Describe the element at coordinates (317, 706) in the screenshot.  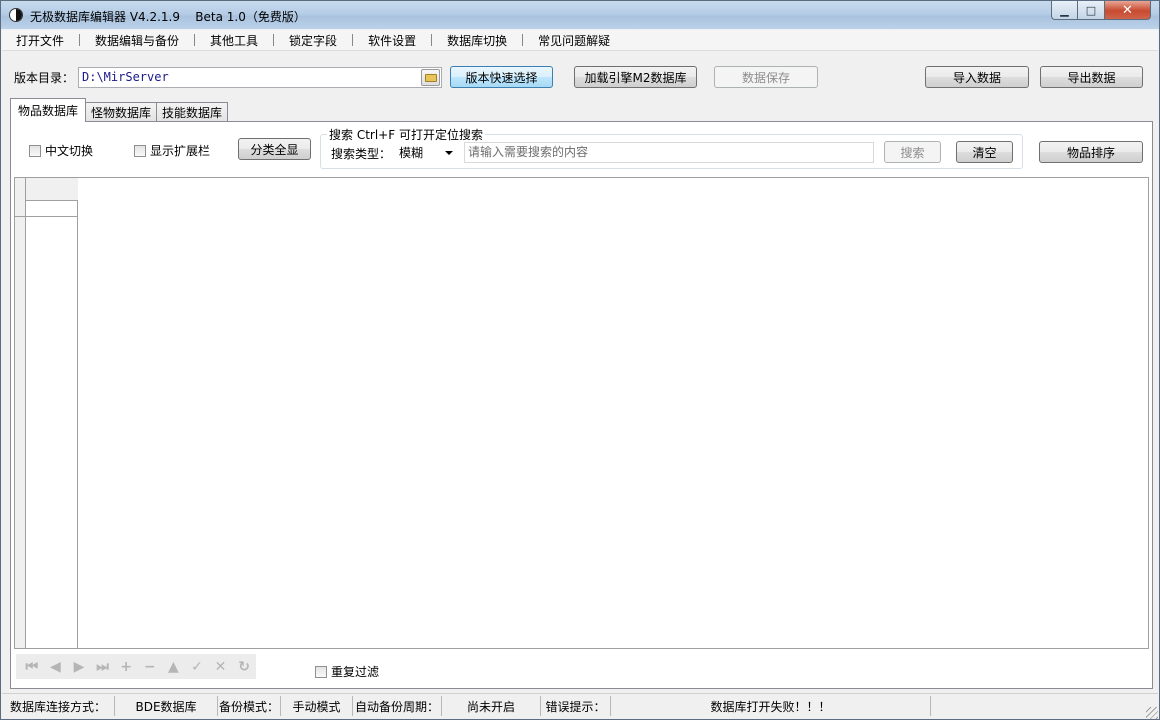
I see `status-backup-mode-value: 手动模式` at that location.